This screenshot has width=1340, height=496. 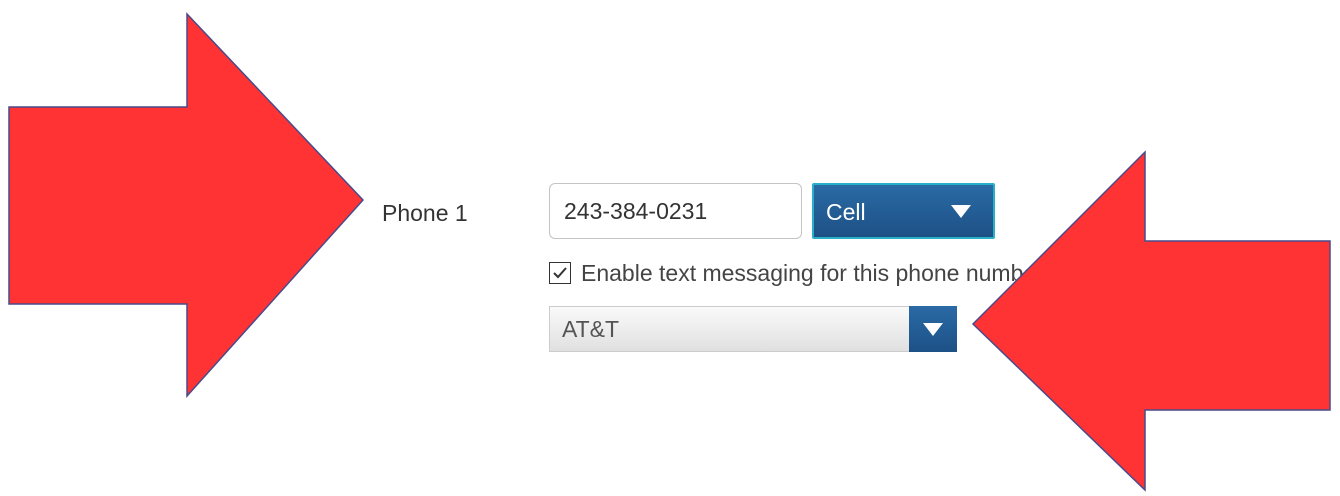 I want to click on phone-label: Phone 1, so click(x=425, y=213).